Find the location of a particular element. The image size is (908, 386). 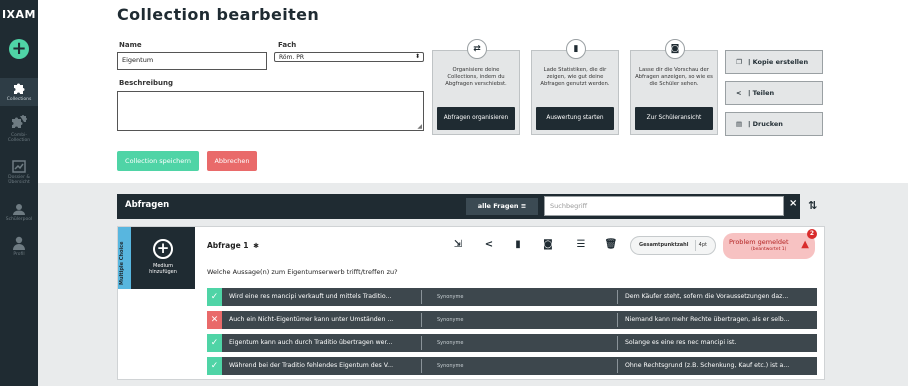

sidebar-item-profil: Profil is located at coordinates (19, 246).